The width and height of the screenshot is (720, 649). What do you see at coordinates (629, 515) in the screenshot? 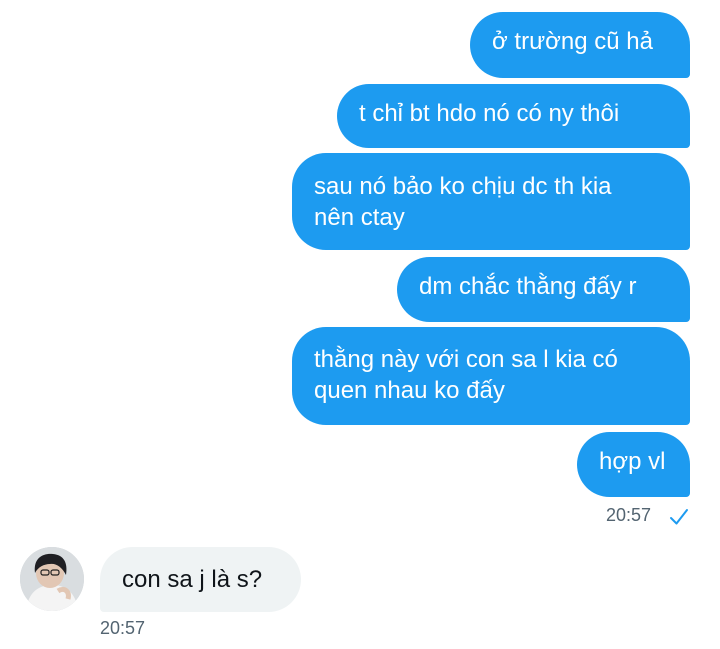
I see `outgoing-timestamp: 20:57` at bounding box center [629, 515].